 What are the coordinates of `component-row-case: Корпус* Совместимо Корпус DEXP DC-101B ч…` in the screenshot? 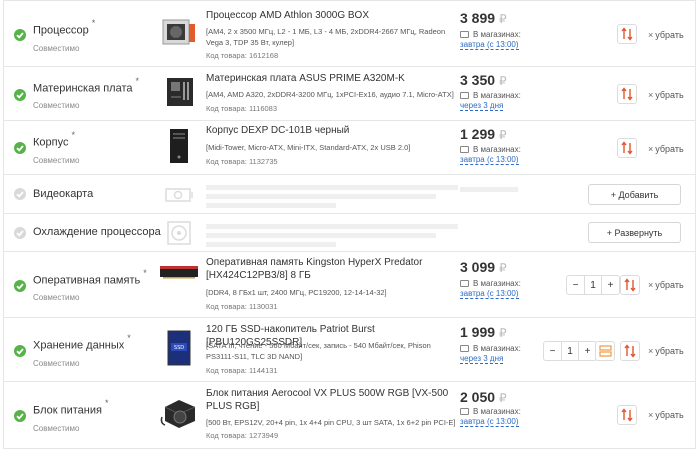 It's located at (349, 148).